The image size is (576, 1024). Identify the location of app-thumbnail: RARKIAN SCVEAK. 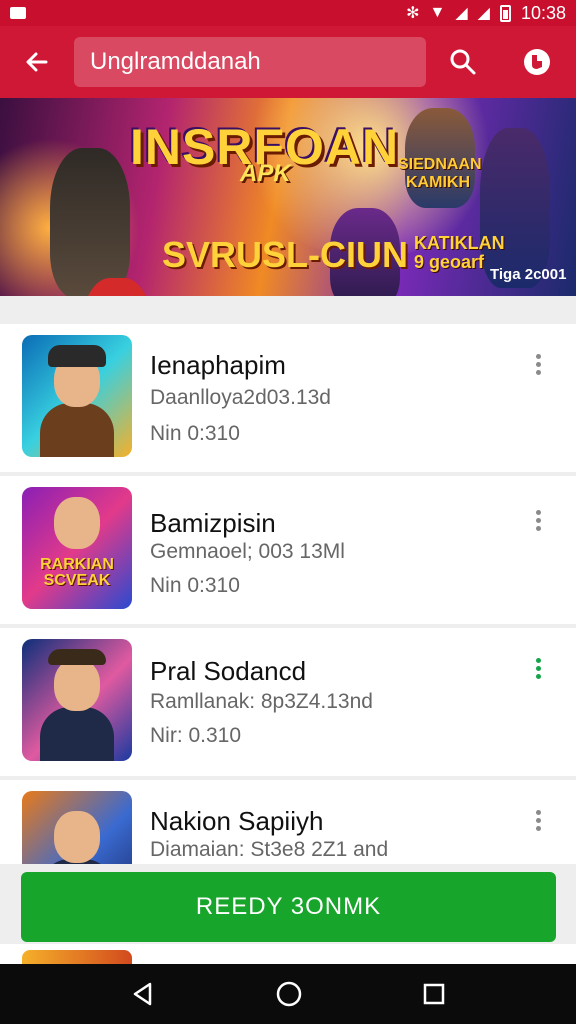
(77, 548).